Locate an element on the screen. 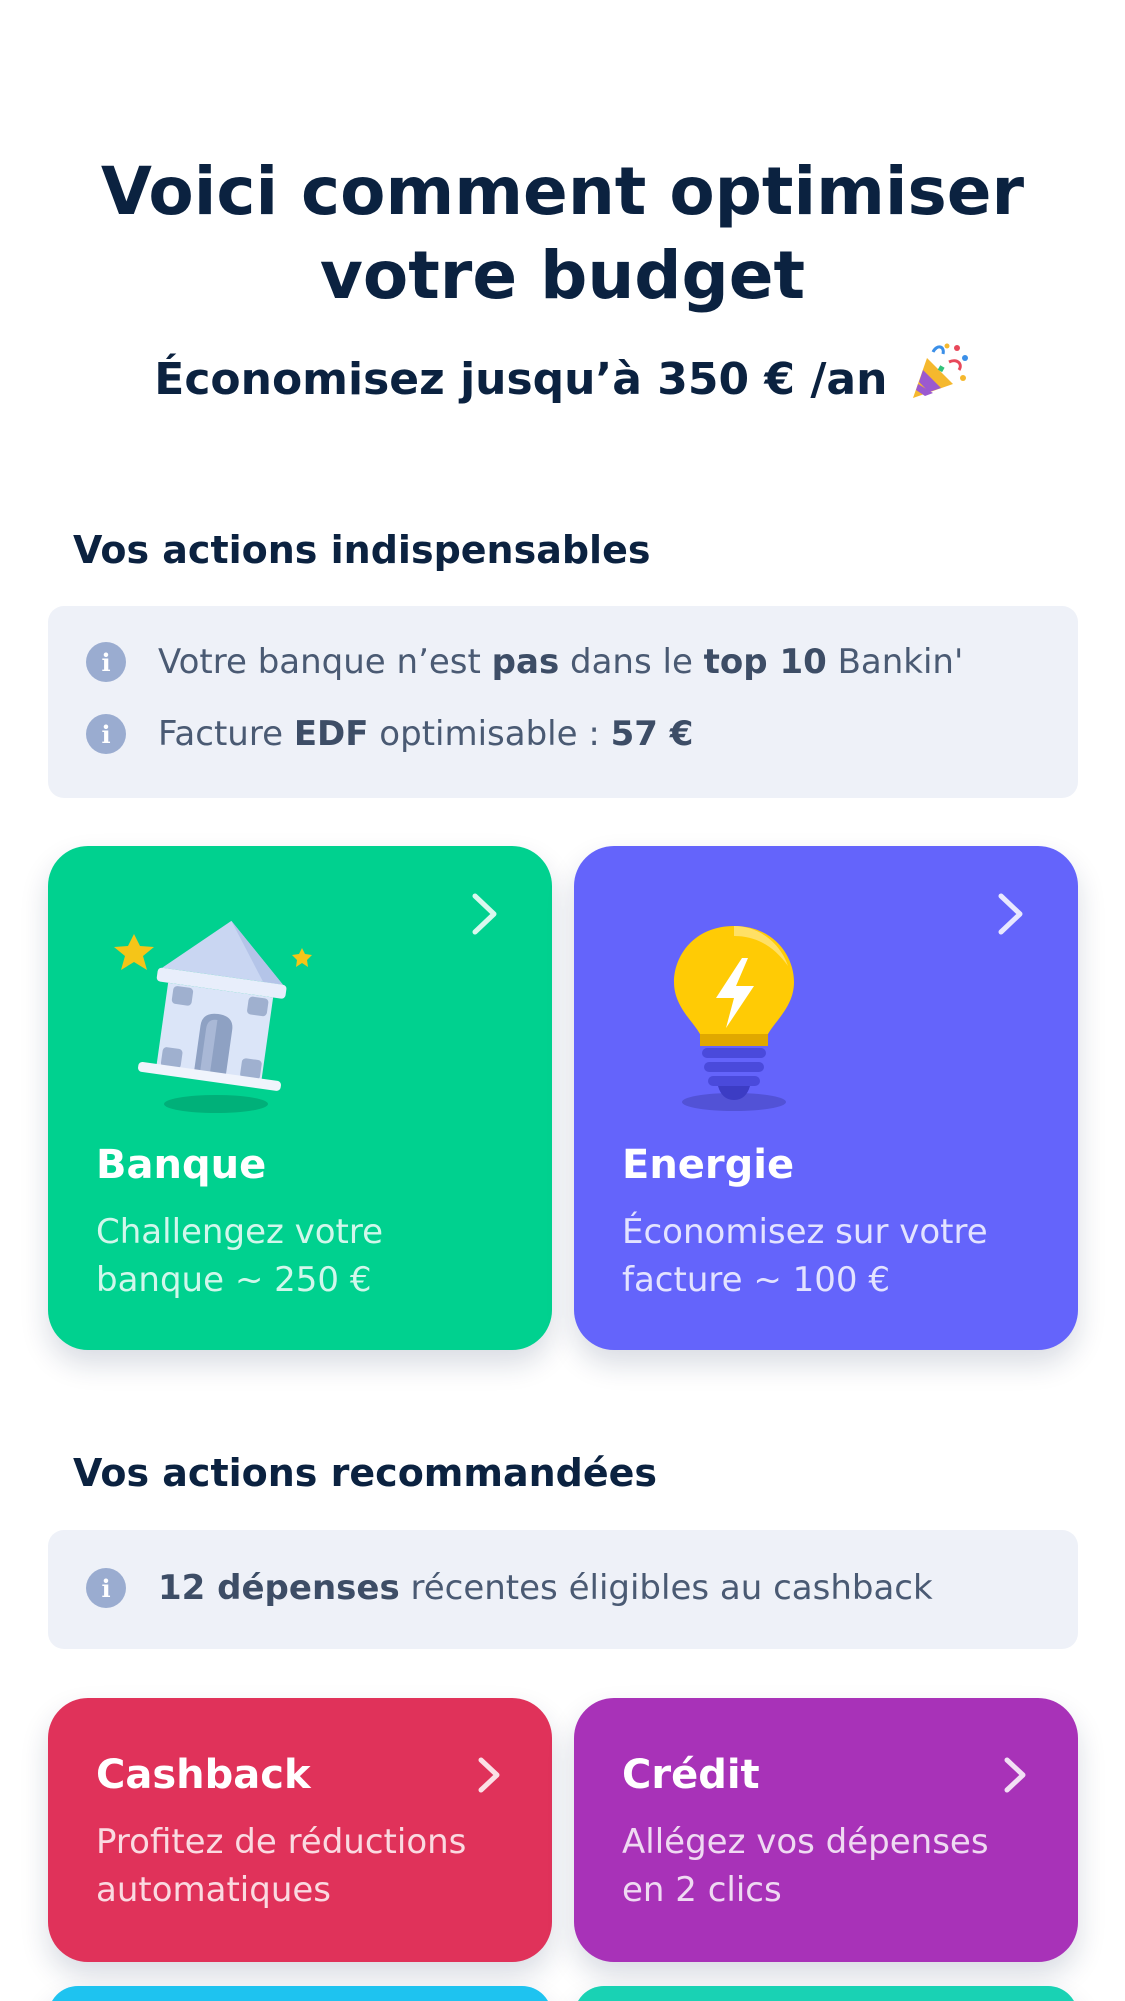  card-description-line: Profitez de réductions is located at coordinates (281, 1842).